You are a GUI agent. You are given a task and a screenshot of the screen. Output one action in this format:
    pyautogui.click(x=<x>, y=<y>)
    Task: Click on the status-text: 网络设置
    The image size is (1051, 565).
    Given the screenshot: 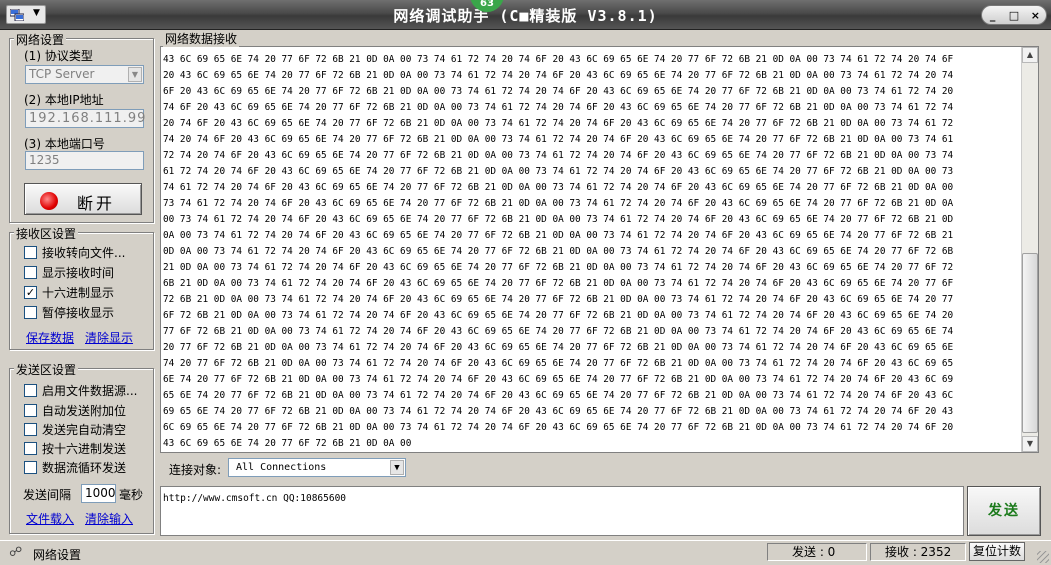 What is the action you would take?
    pyautogui.click(x=57, y=555)
    